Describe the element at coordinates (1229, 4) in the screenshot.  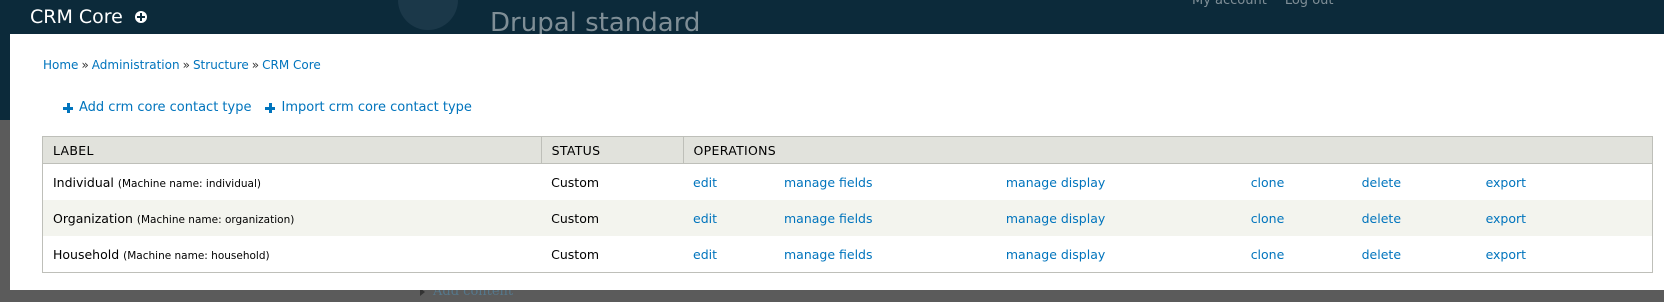
I see `my-account-link: My account` at that location.